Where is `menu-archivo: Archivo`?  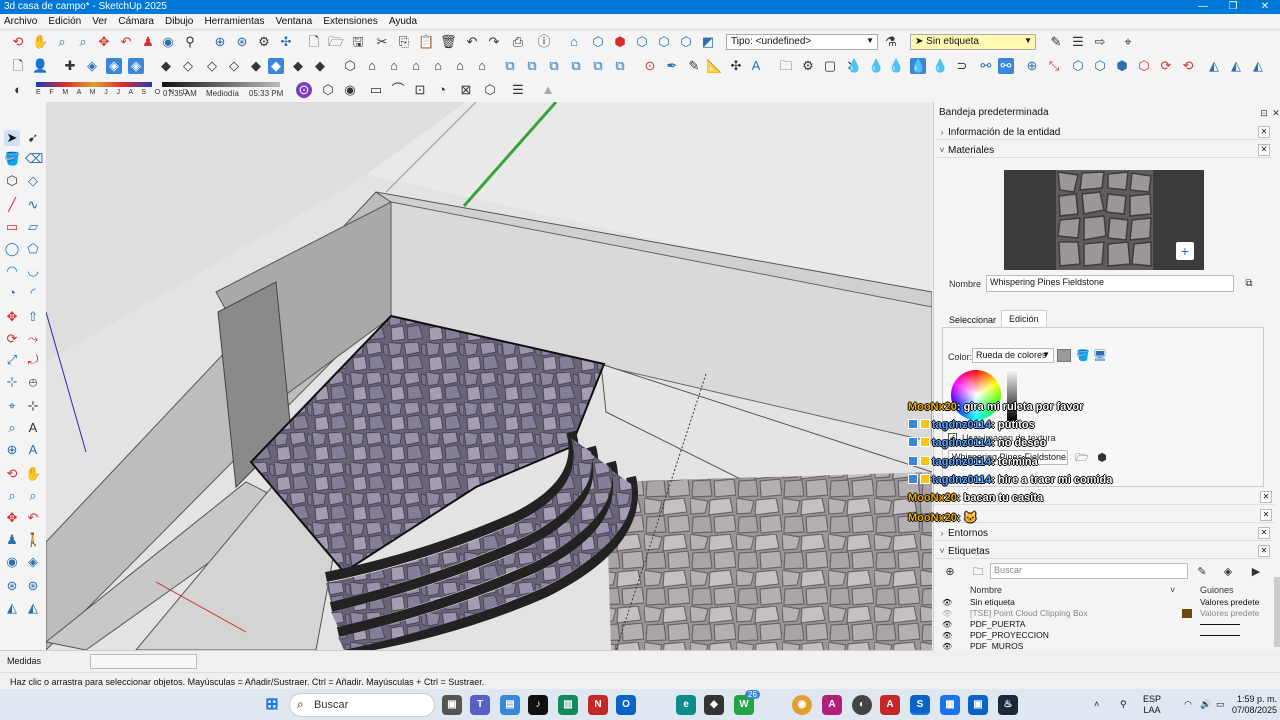
menu-archivo: Archivo is located at coordinates (20, 22).